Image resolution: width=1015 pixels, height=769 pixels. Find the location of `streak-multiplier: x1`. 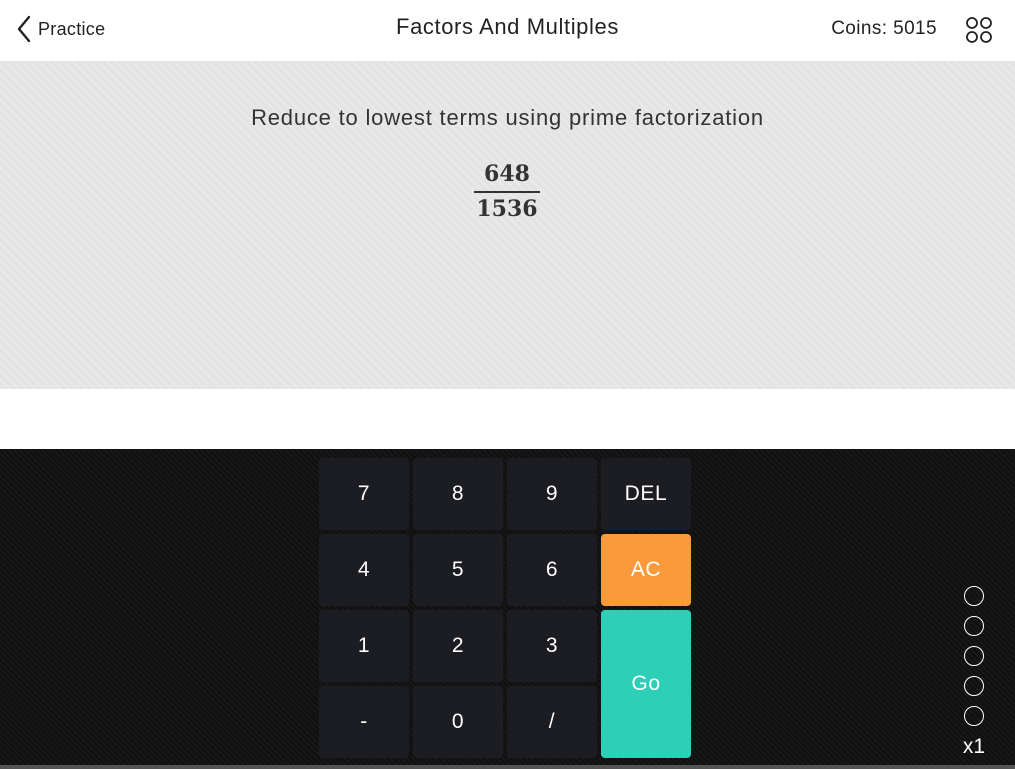

streak-multiplier: x1 is located at coordinates (974, 746).